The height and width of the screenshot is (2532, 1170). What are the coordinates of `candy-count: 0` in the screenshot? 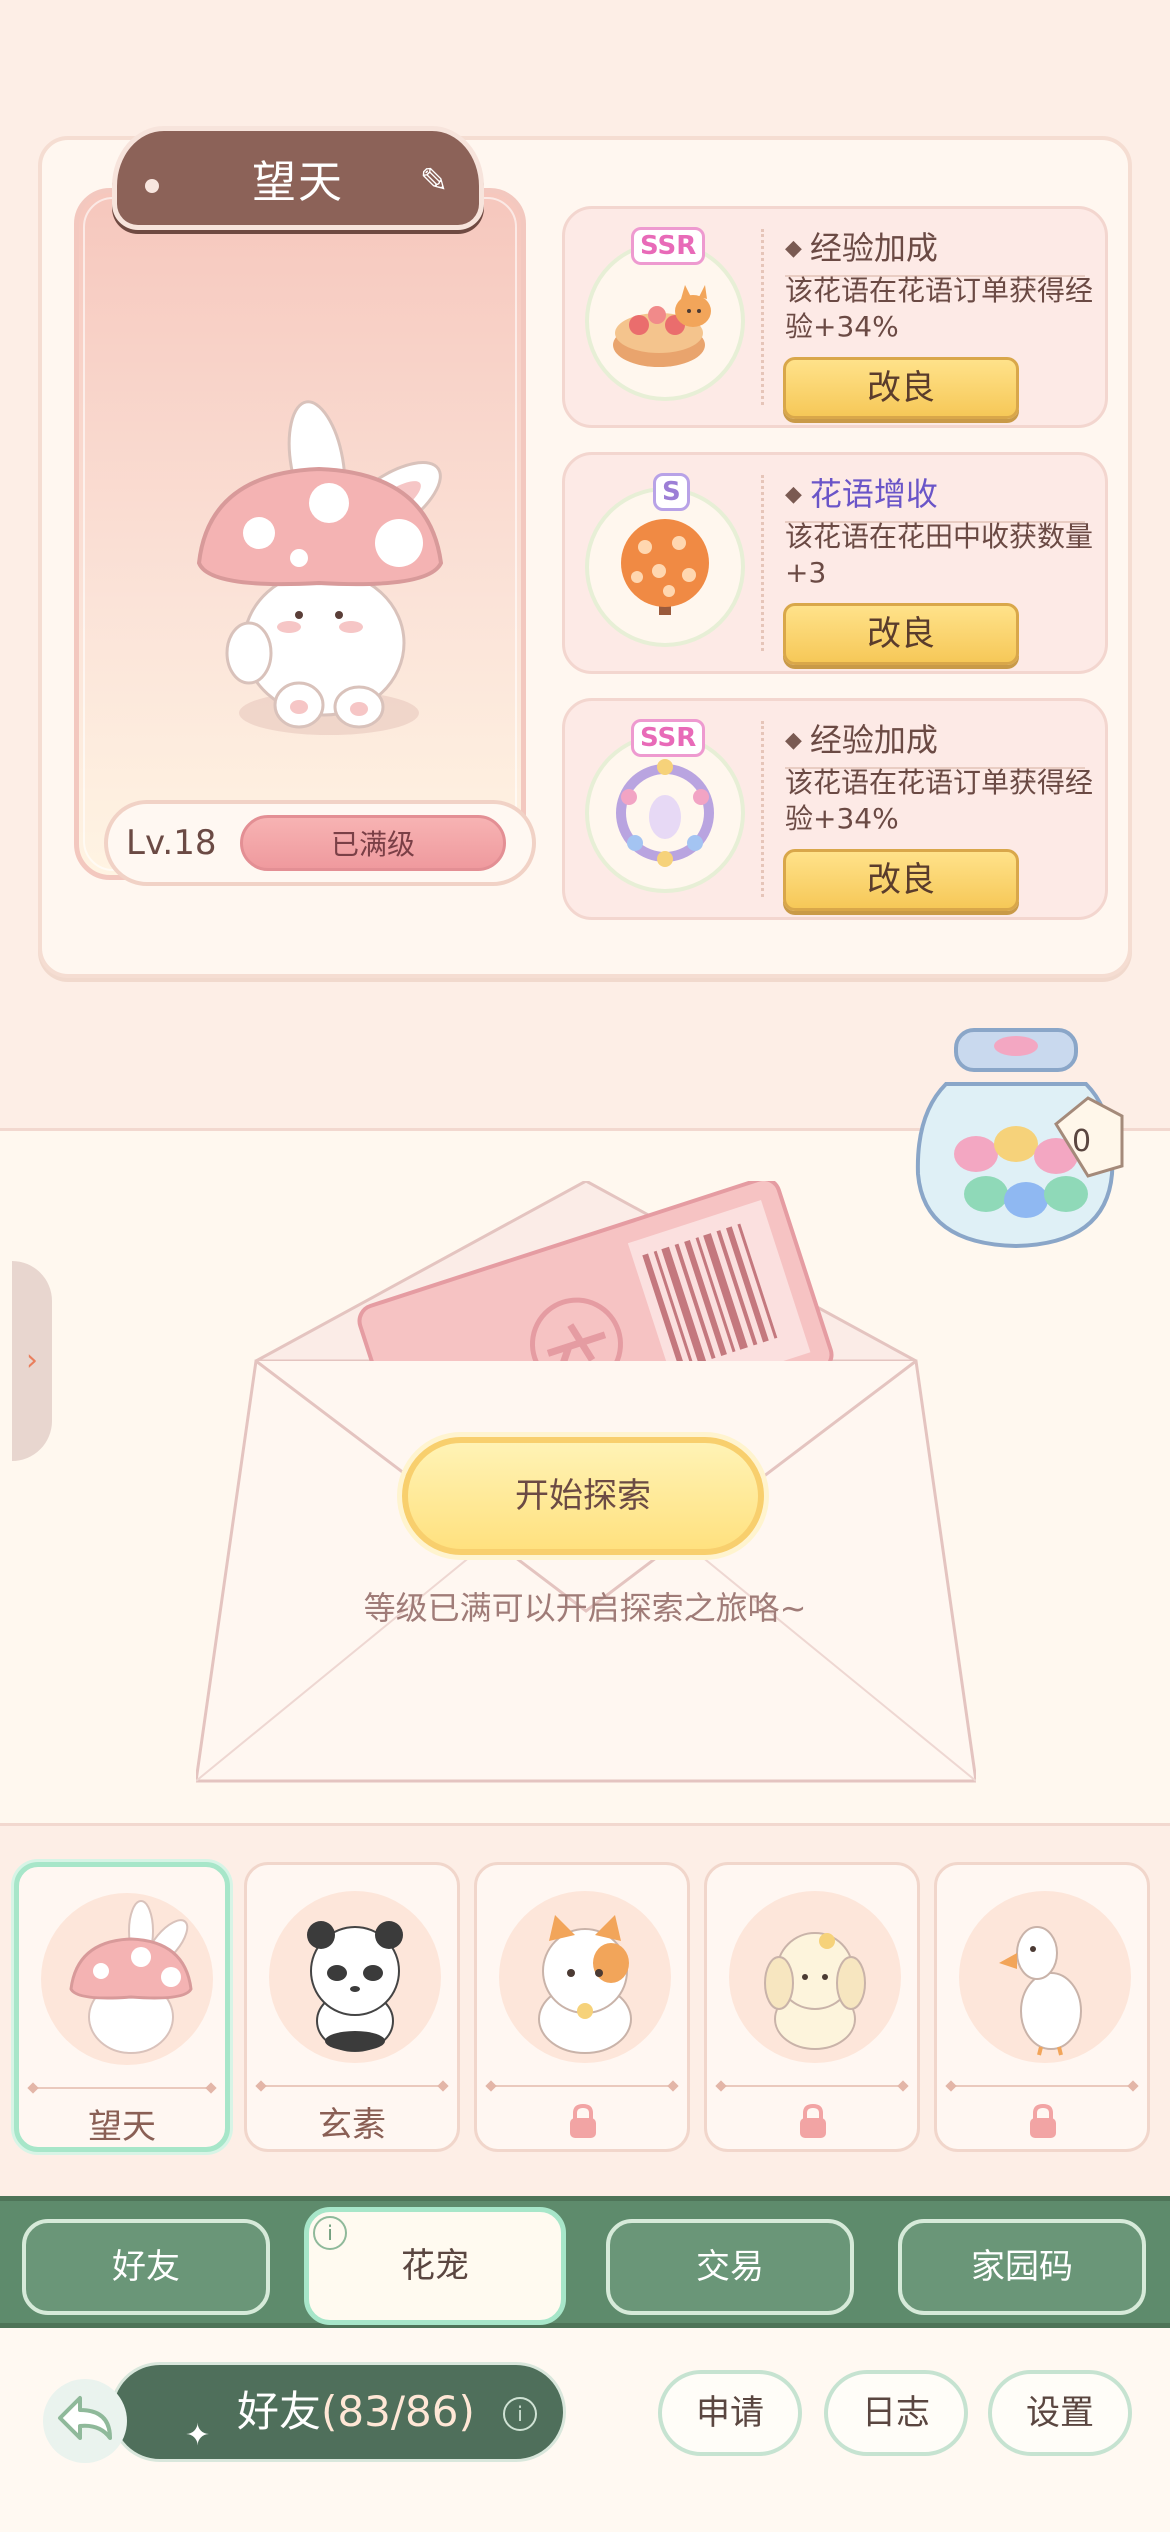 It's located at (1082, 1141).